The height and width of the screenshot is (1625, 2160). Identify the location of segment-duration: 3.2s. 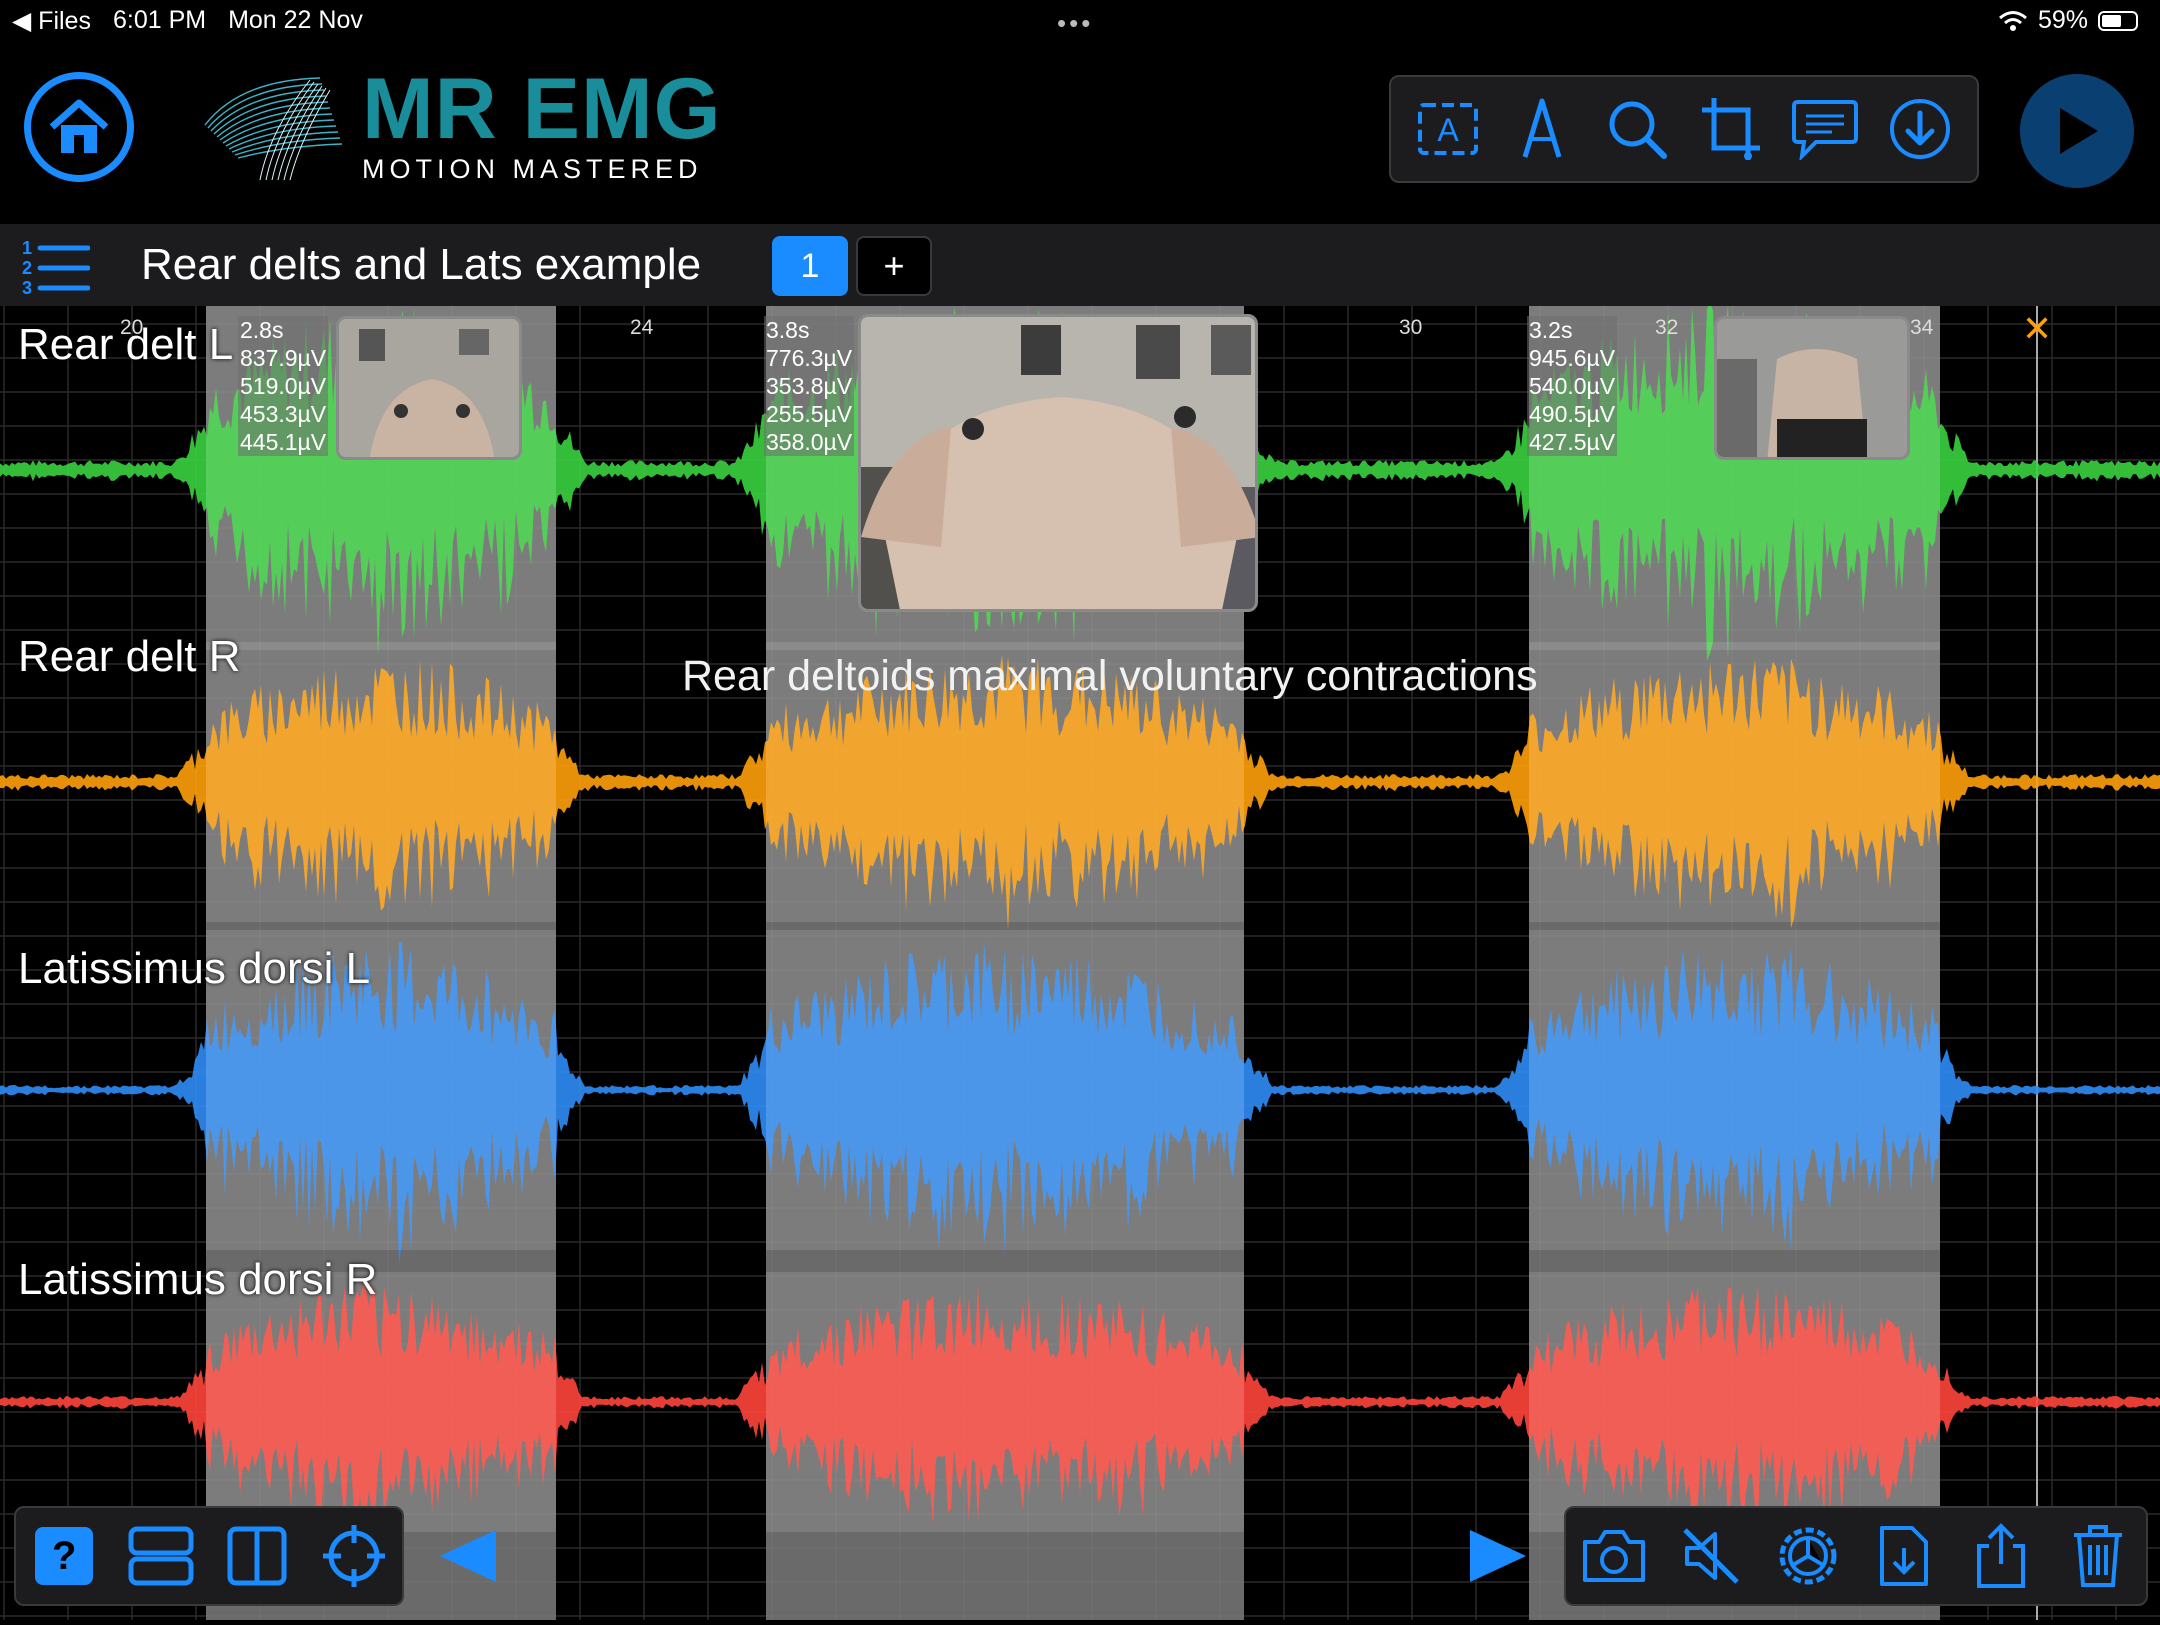
(1551, 330).